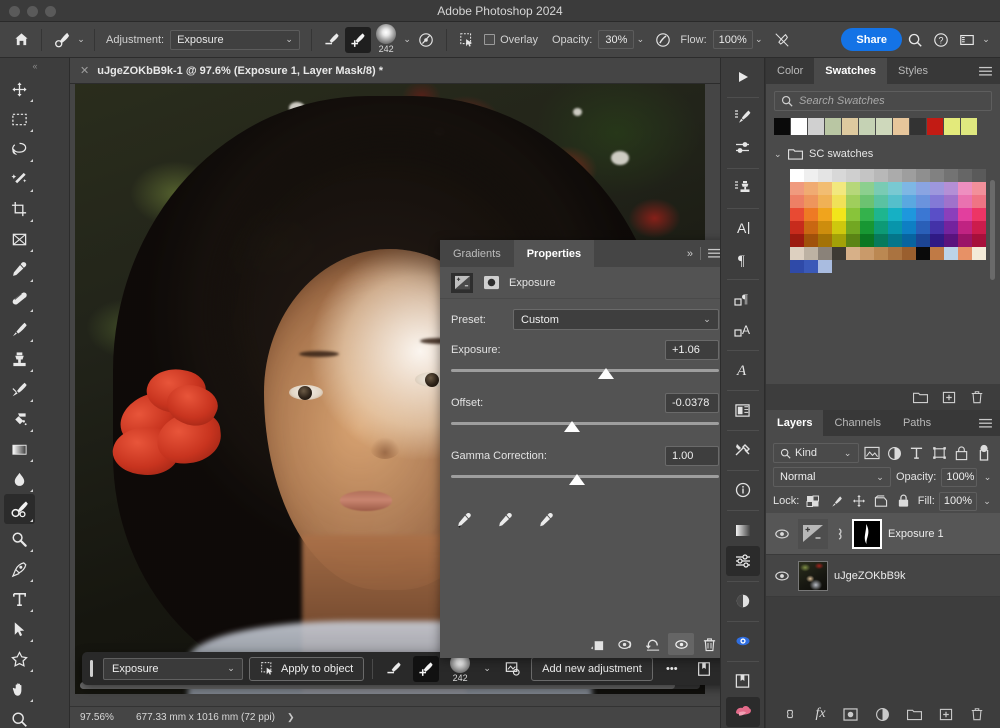 The height and width of the screenshot is (728, 1000). What do you see at coordinates (857, 423) in the screenshot?
I see `tab-channels: Channels` at bounding box center [857, 423].